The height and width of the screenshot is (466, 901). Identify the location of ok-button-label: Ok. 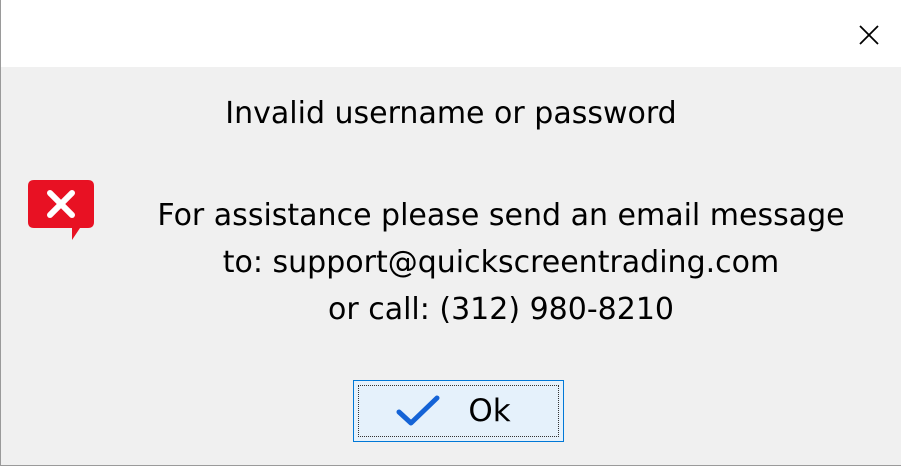
(489, 411).